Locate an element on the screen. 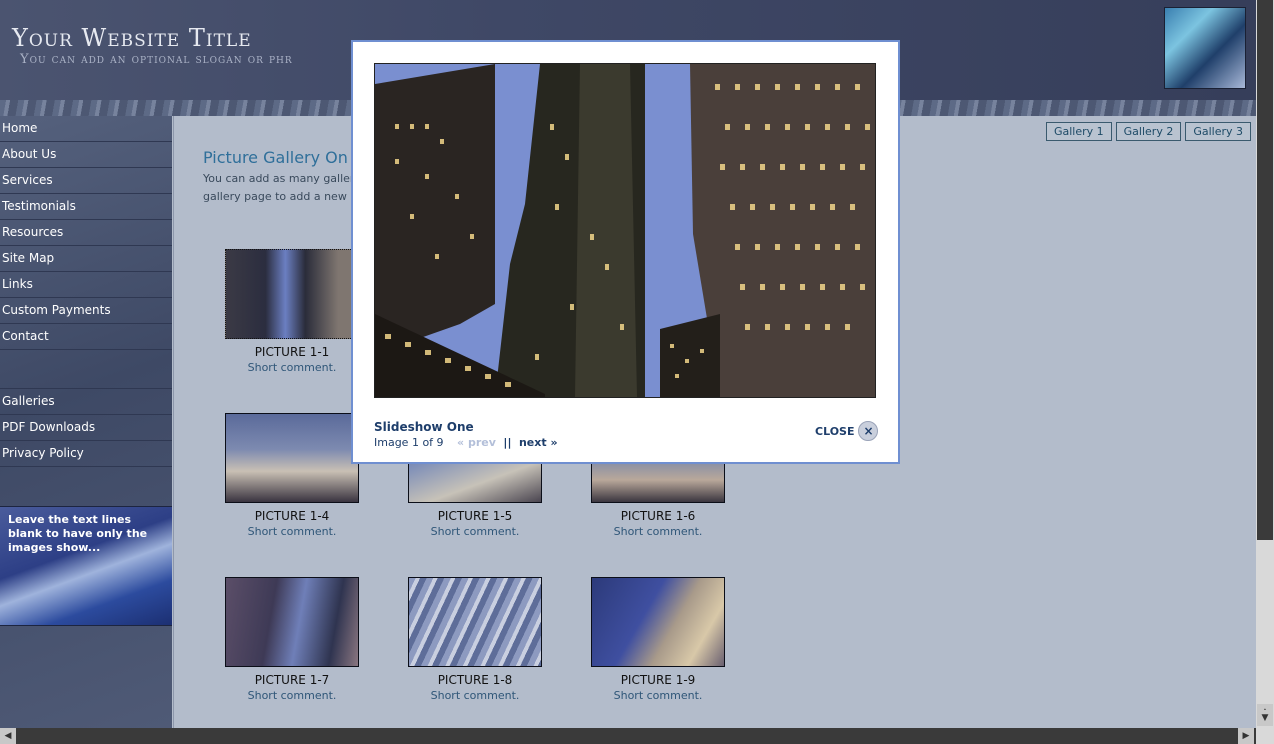  site-title: Your Website Title is located at coordinates (132, 38).